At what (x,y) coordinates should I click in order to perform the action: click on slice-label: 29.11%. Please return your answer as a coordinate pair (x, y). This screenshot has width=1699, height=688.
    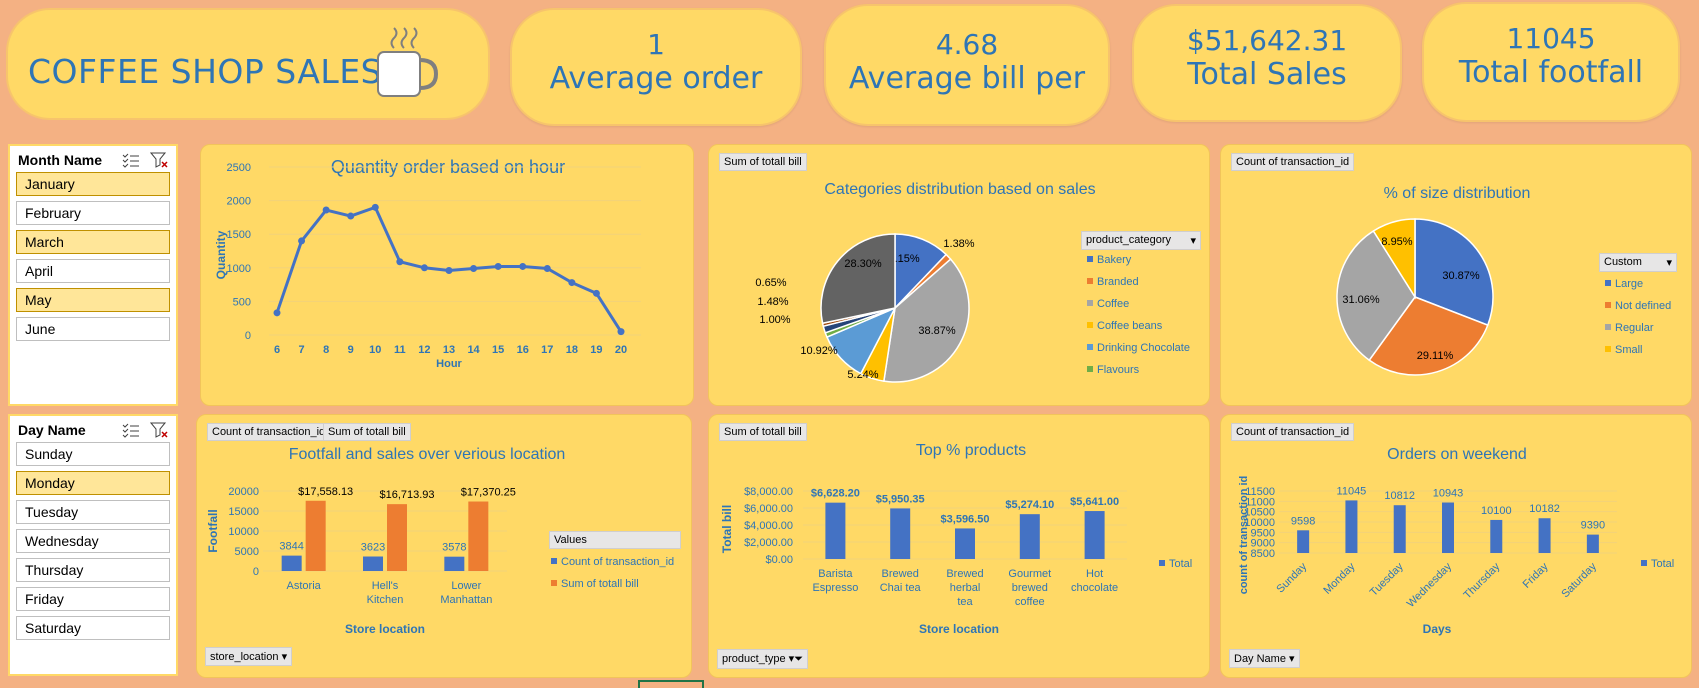
    Looking at the image, I should click on (1435, 356).